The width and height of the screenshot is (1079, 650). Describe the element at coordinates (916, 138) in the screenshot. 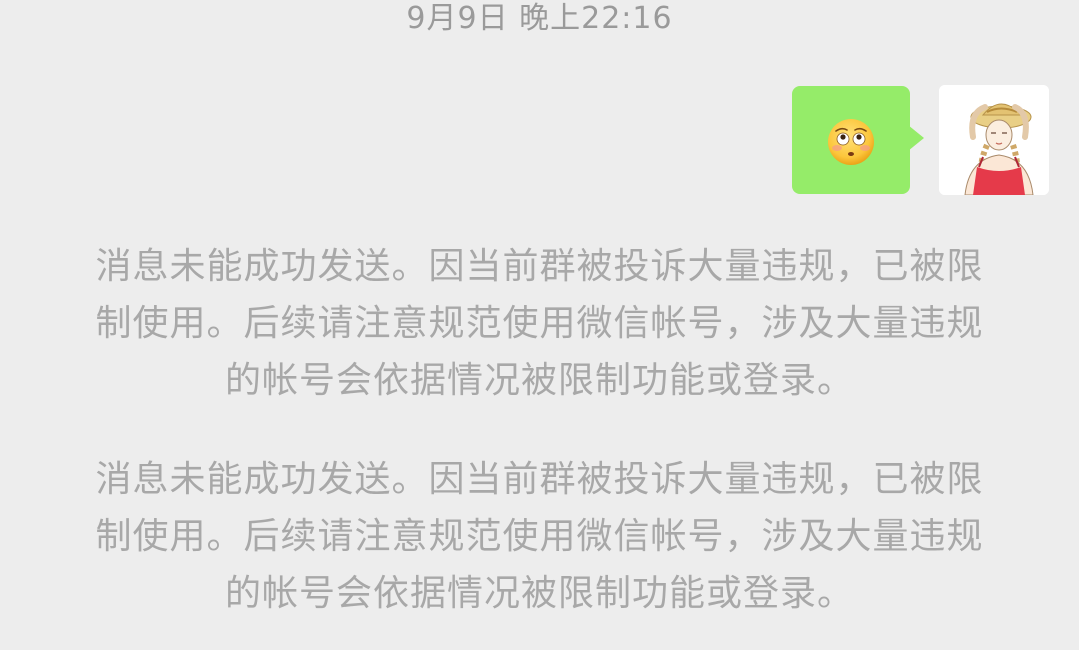

I see `message-bubble-tail` at that location.